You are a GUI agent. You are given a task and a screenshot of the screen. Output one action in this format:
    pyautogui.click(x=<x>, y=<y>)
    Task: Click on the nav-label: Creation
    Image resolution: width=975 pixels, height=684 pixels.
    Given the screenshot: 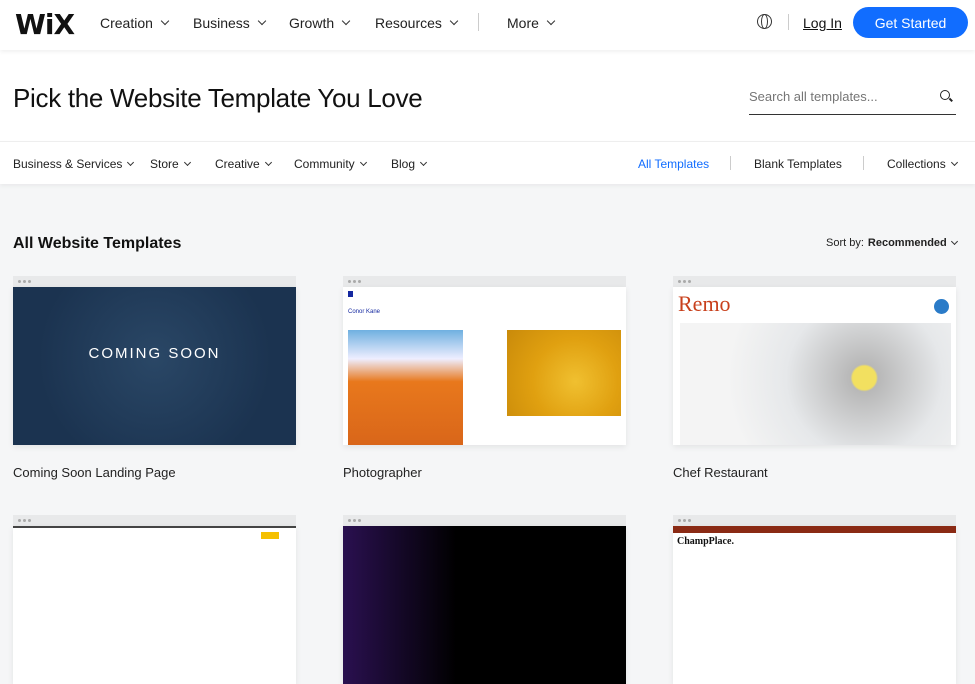 What is the action you would take?
    pyautogui.click(x=126, y=23)
    